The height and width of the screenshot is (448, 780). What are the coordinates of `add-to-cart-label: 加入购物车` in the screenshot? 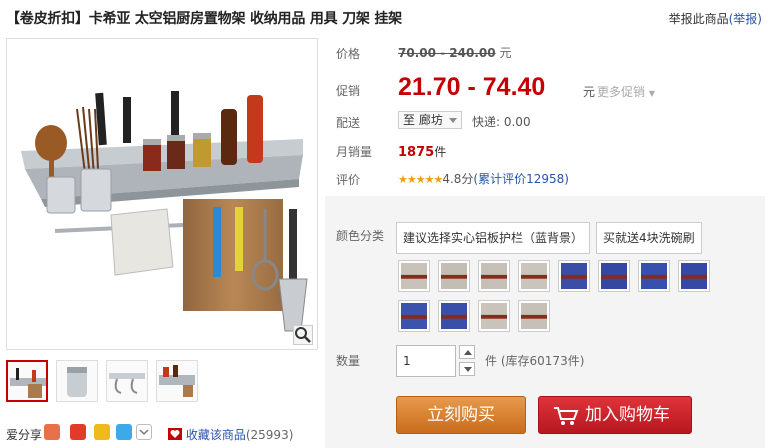 It's located at (627, 414).